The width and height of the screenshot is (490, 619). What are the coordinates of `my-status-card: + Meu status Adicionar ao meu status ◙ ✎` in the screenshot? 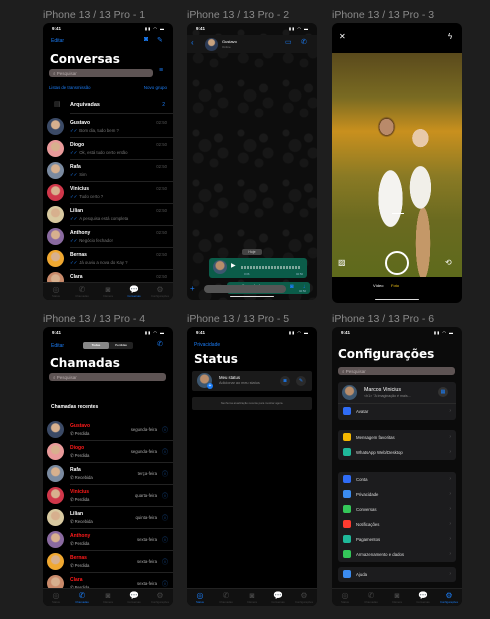 It's located at (252, 381).